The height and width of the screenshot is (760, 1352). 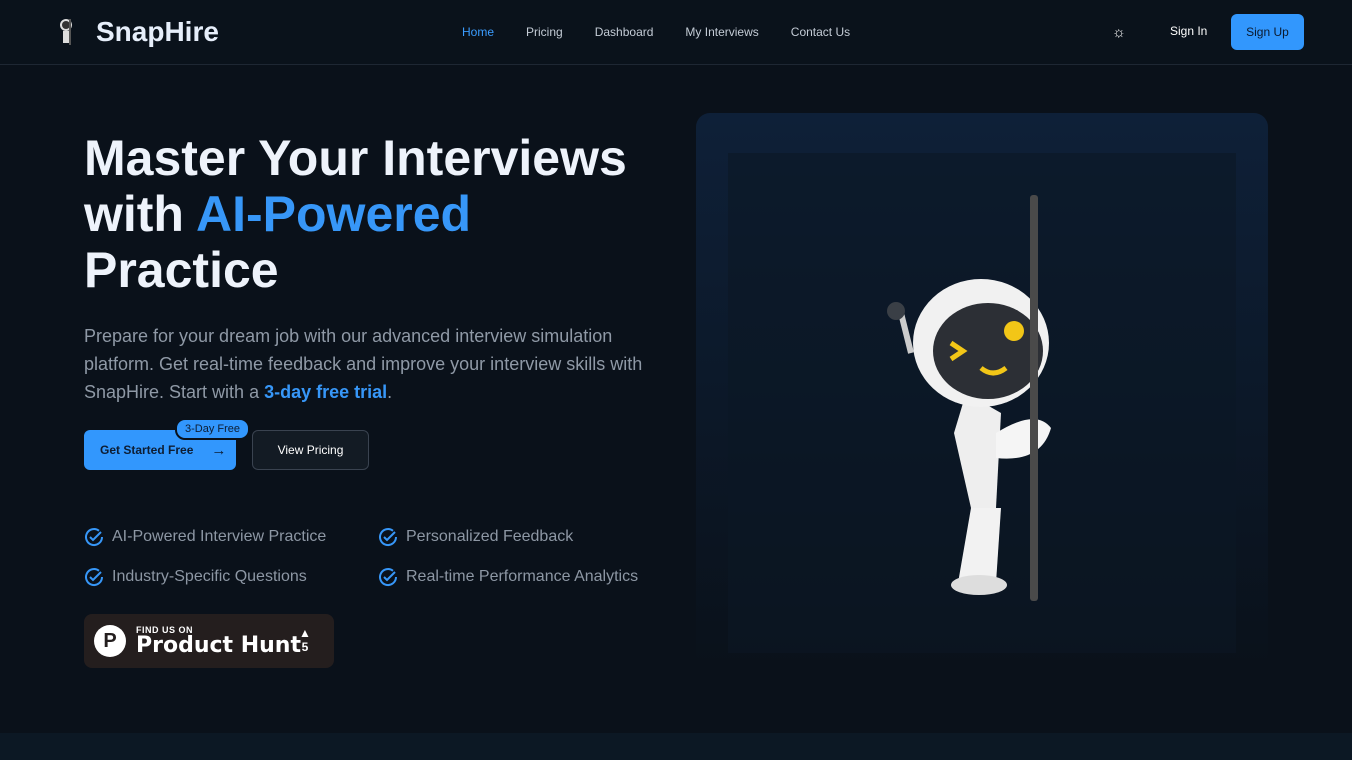 I want to click on desc-end: ., so click(x=390, y=392).